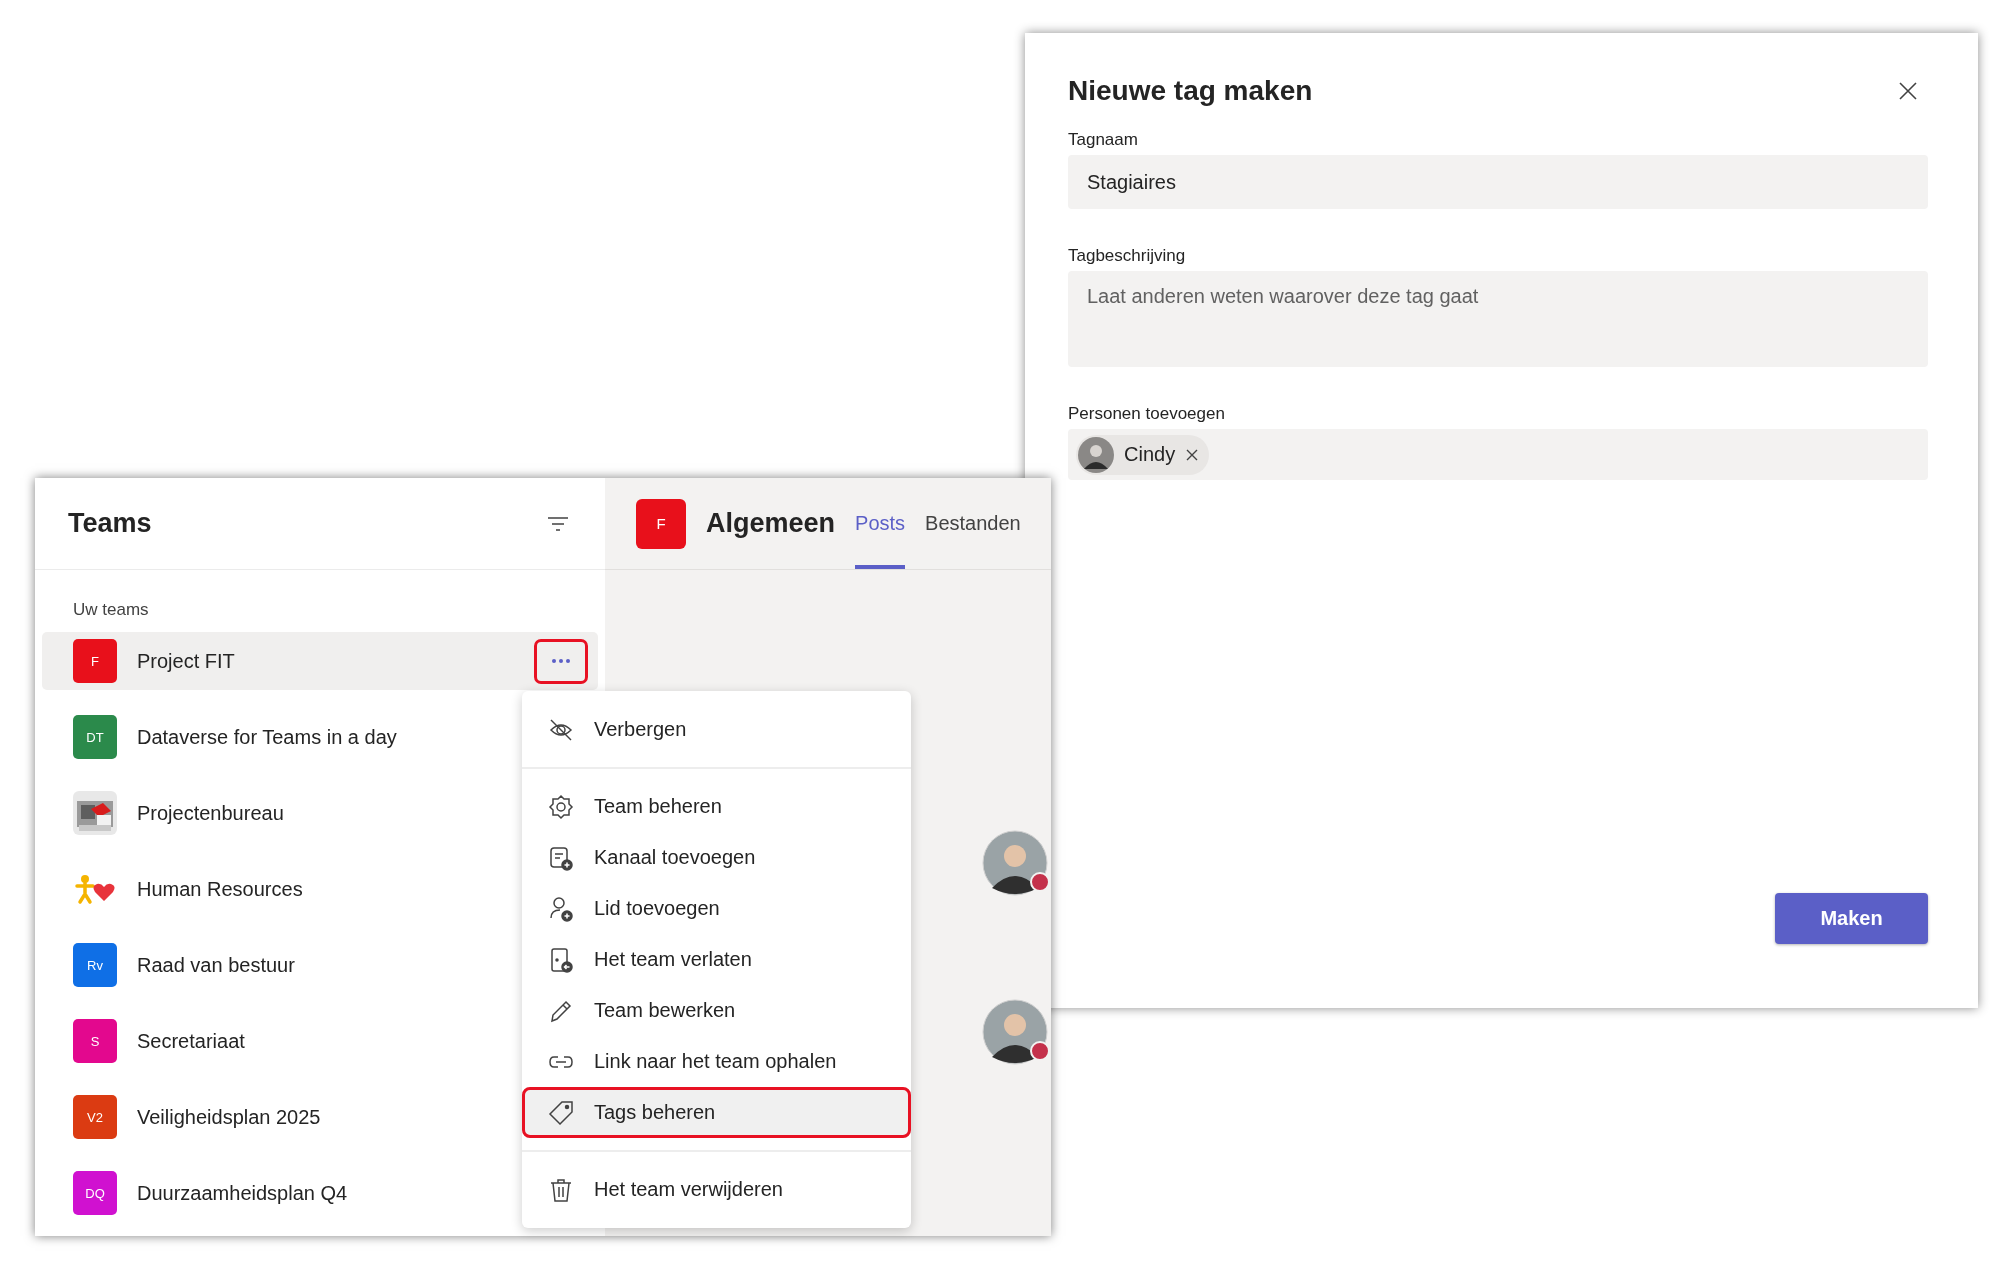 The width and height of the screenshot is (2012, 1266). I want to click on team-avatar: V2, so click(95, 1117).